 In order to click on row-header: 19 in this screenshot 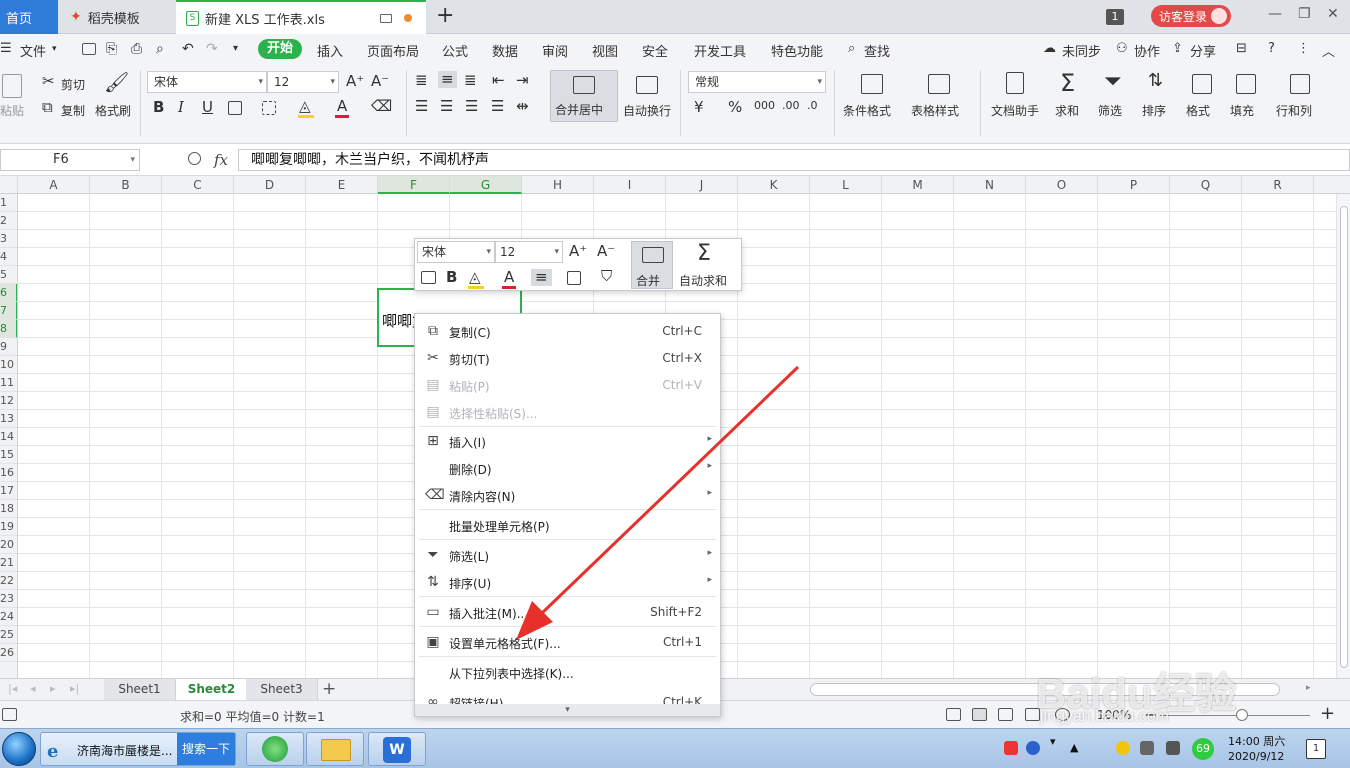, I will do `click(8, 527)`.